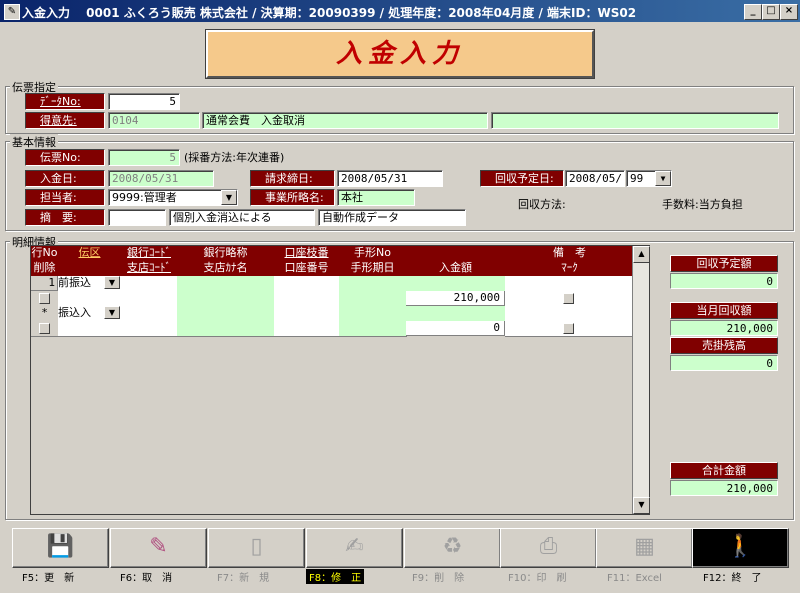 The image size is (800, 593). I want to click on person-in-charge-select: 9999:管理者 ▼, so click(173, 197).